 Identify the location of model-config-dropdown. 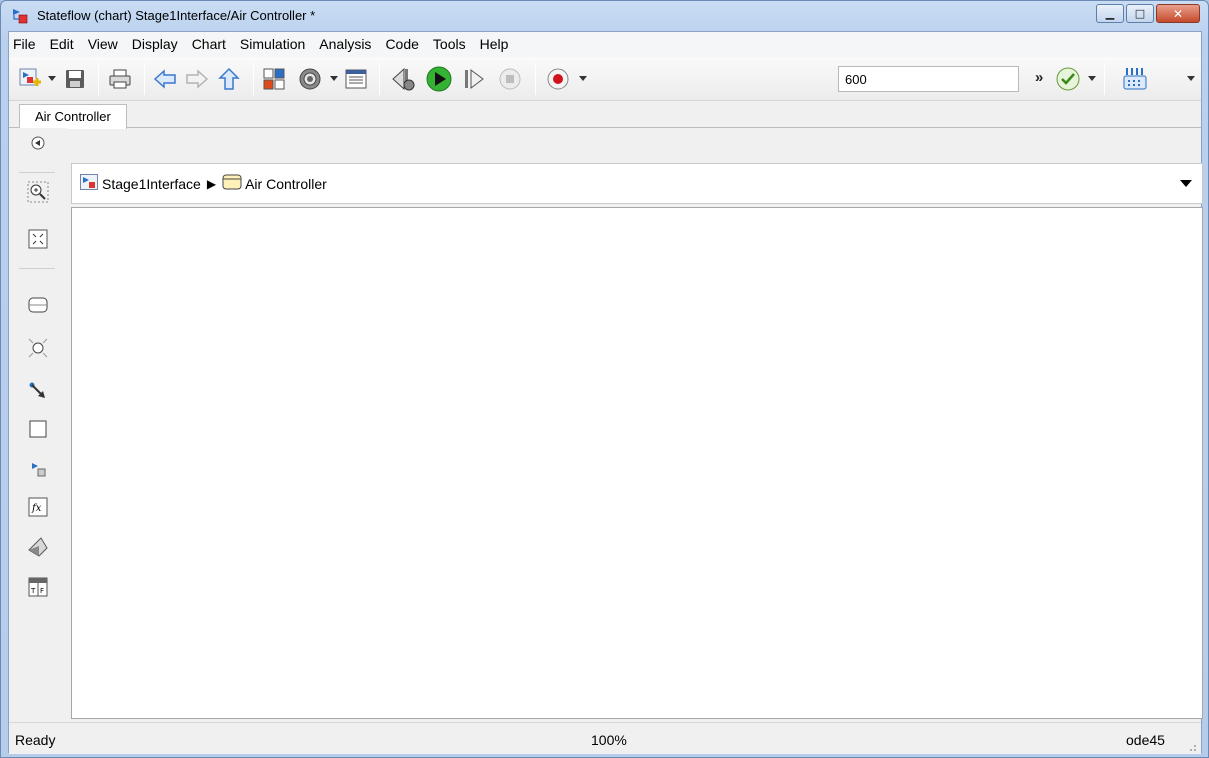
(334, 78).